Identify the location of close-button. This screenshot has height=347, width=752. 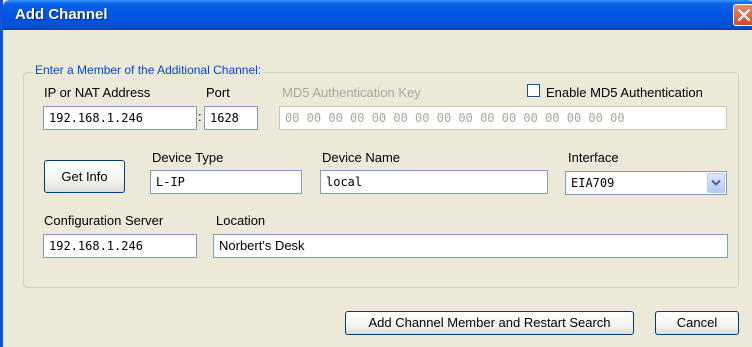
(742, 15).